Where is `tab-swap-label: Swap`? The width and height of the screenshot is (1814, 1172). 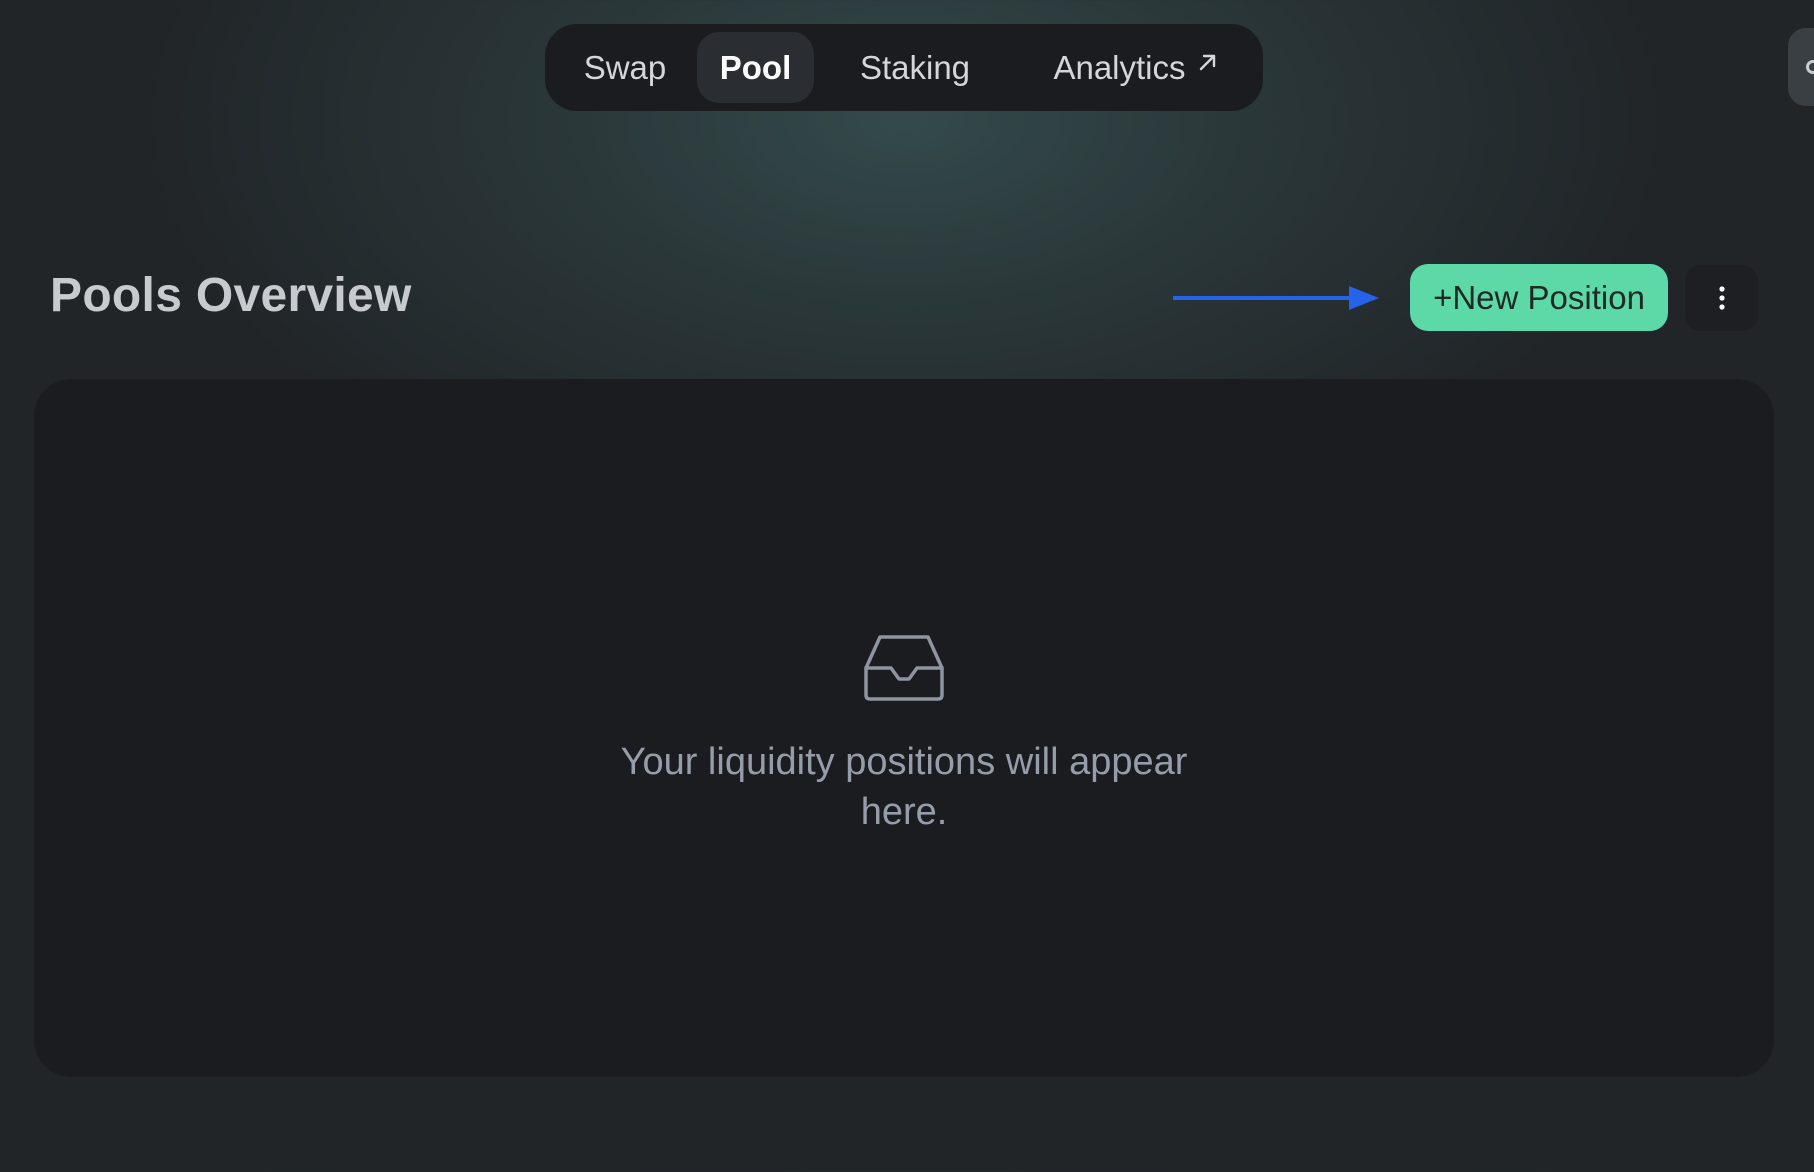
tab-swap-label: Swap is located at coordinates (625, 67).